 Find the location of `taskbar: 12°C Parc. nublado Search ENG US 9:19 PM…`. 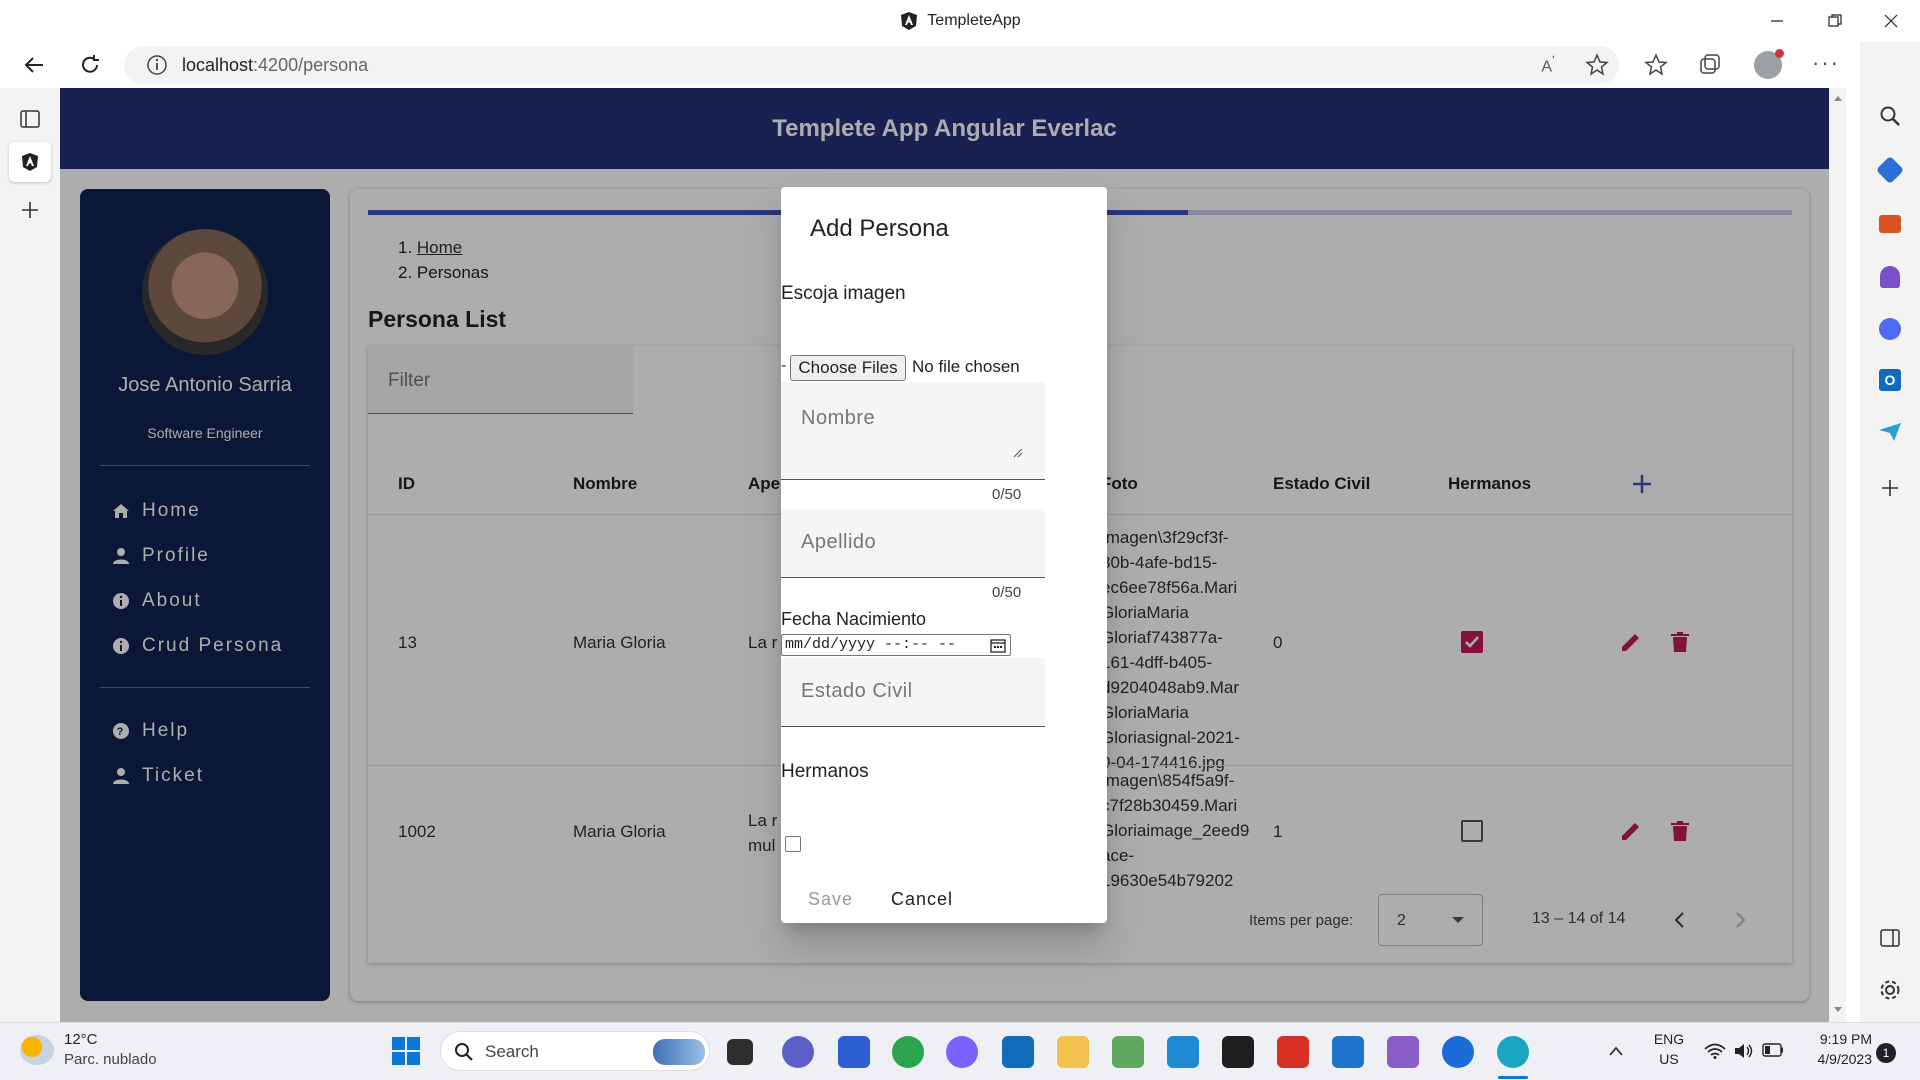

taskbar: 12°C Parc. nublado Search ENG US 9:19 PM… is located at coordinates (960, 1051).